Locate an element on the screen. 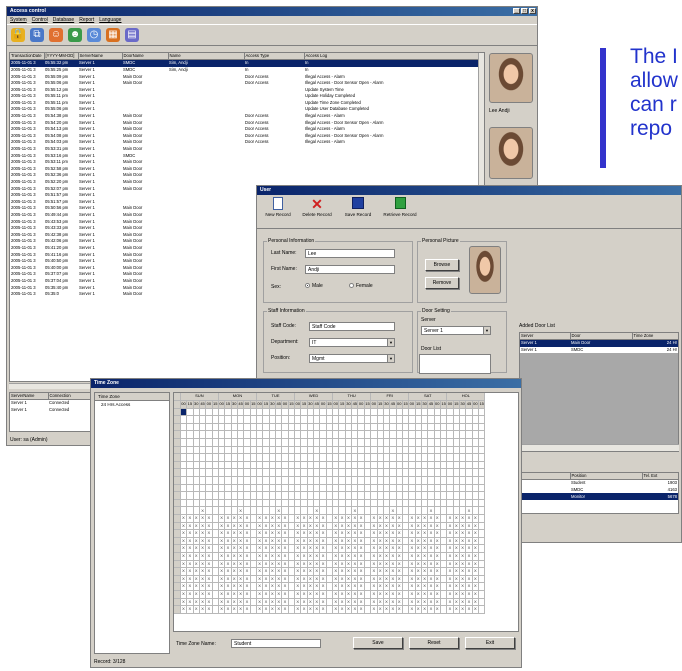 The width and height of the screenshot is (682, 671). position-select: Mgmt ▼ is located at coordinates (352, 358).